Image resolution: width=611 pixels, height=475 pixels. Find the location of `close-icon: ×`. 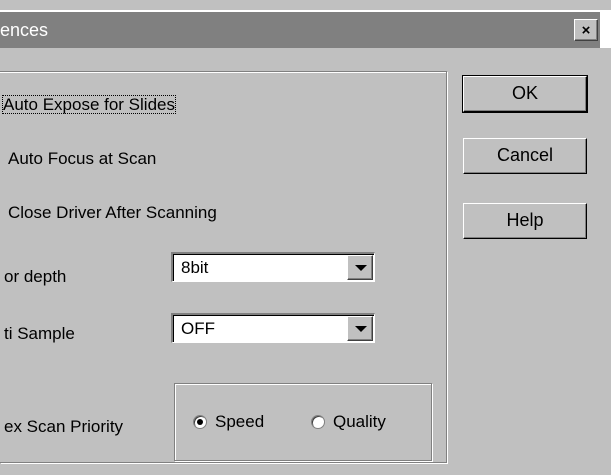

close-icon: × is located at coordinates (586, 30).